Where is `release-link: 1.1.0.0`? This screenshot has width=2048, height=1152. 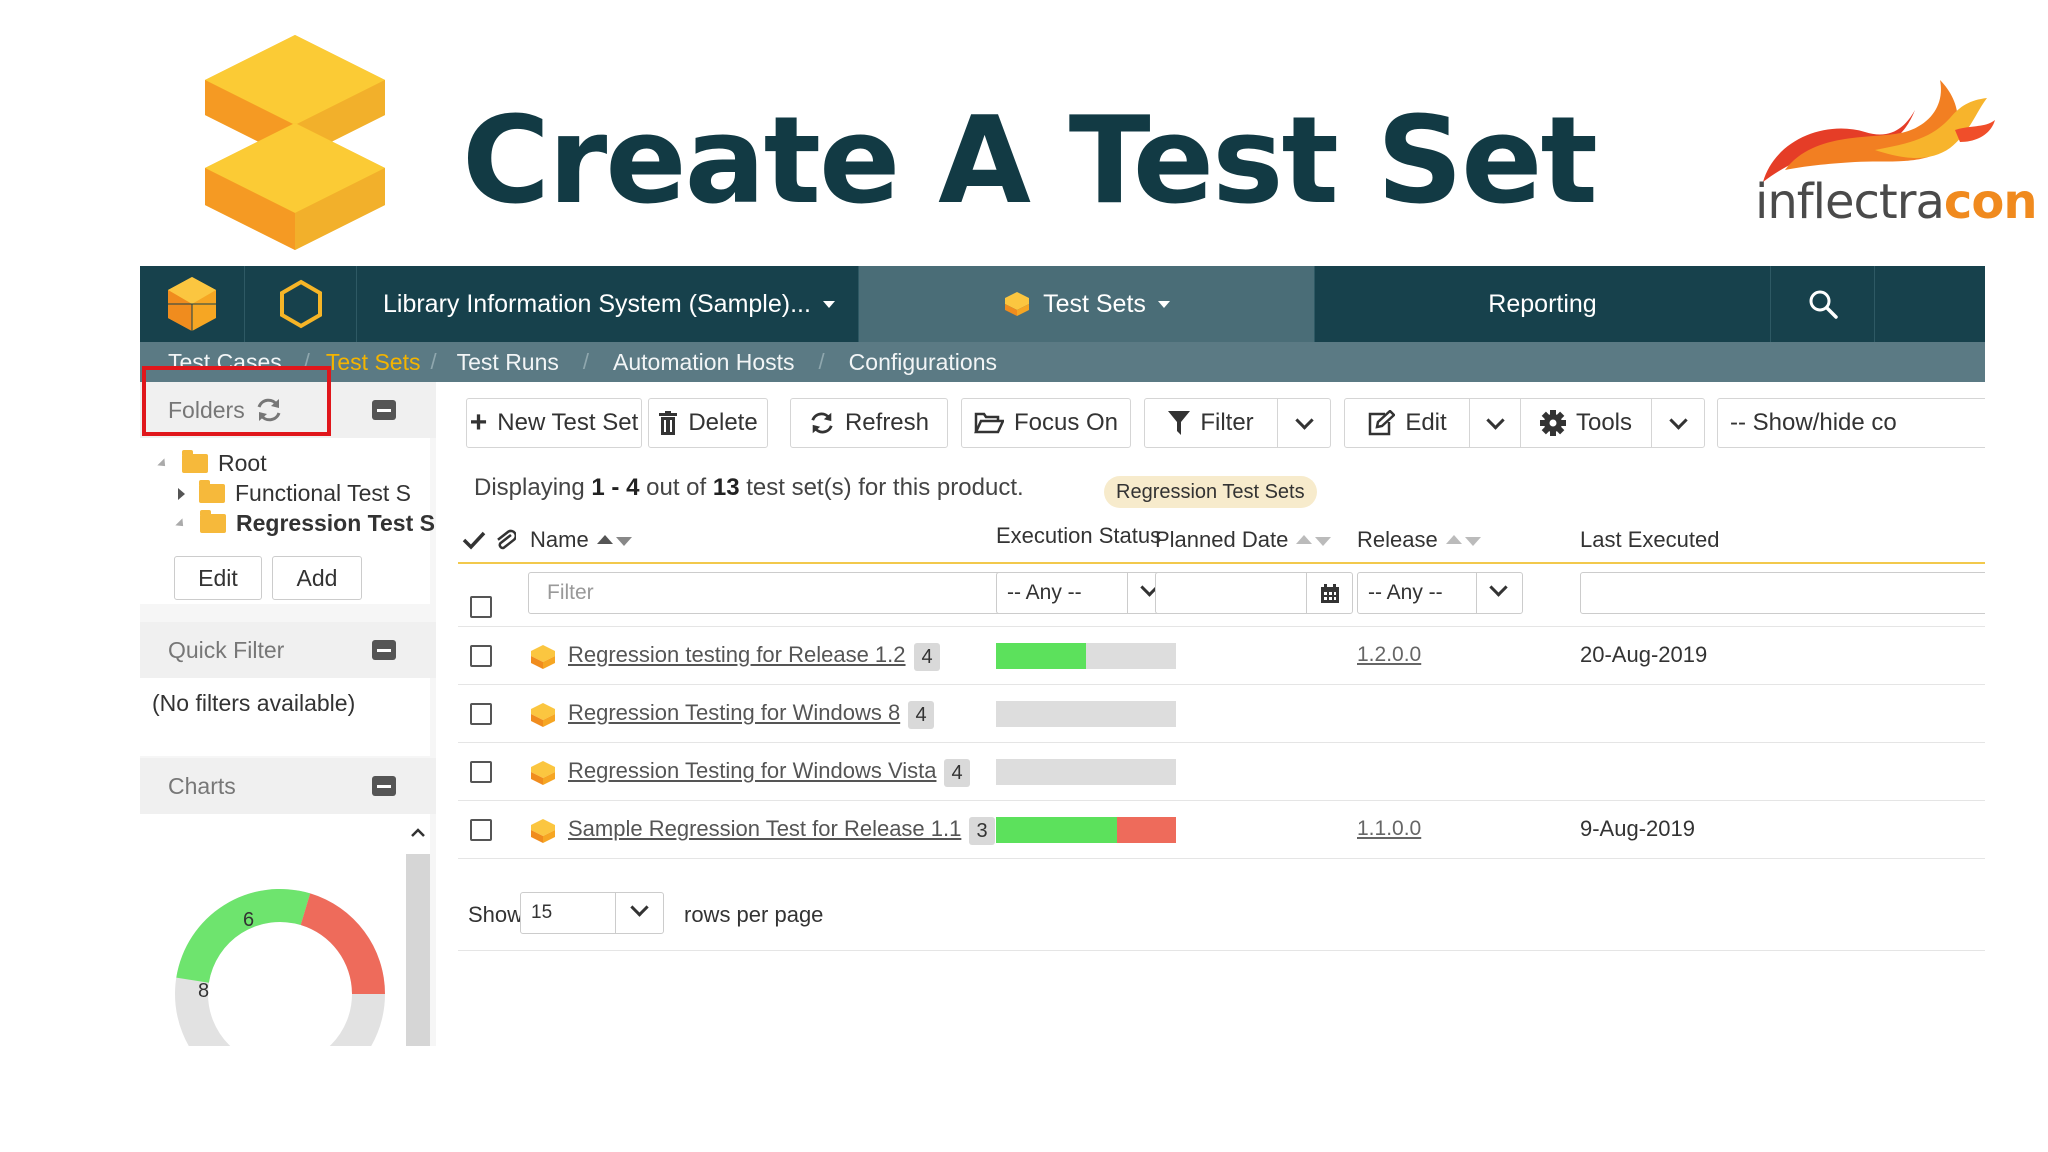
release-link: 1.1.0.0 is located at coordinates (1389, 829).